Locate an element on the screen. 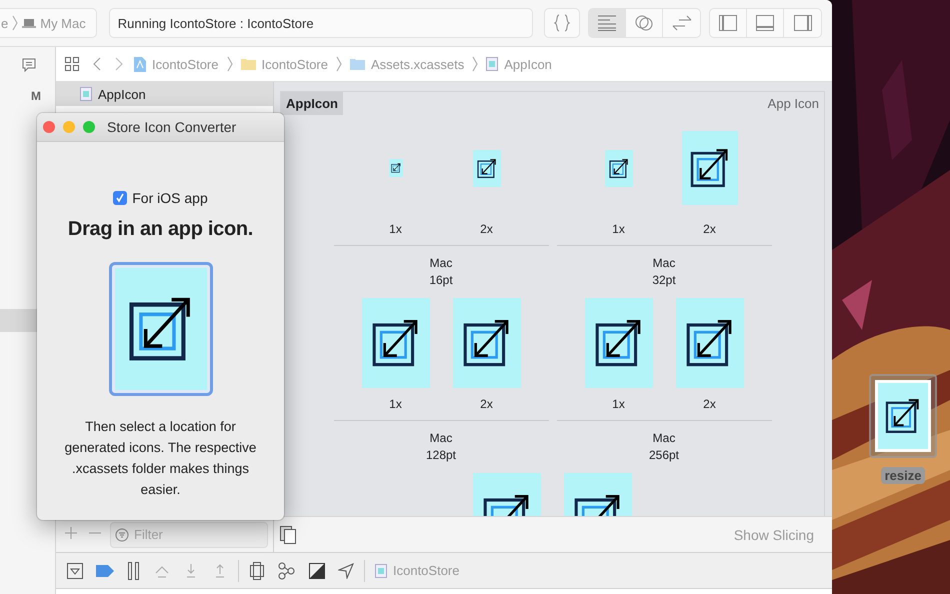 The width and height of the screenshot is (950, 594). icon-size-label: Mac 128pt is located at coordinates (441, 447).